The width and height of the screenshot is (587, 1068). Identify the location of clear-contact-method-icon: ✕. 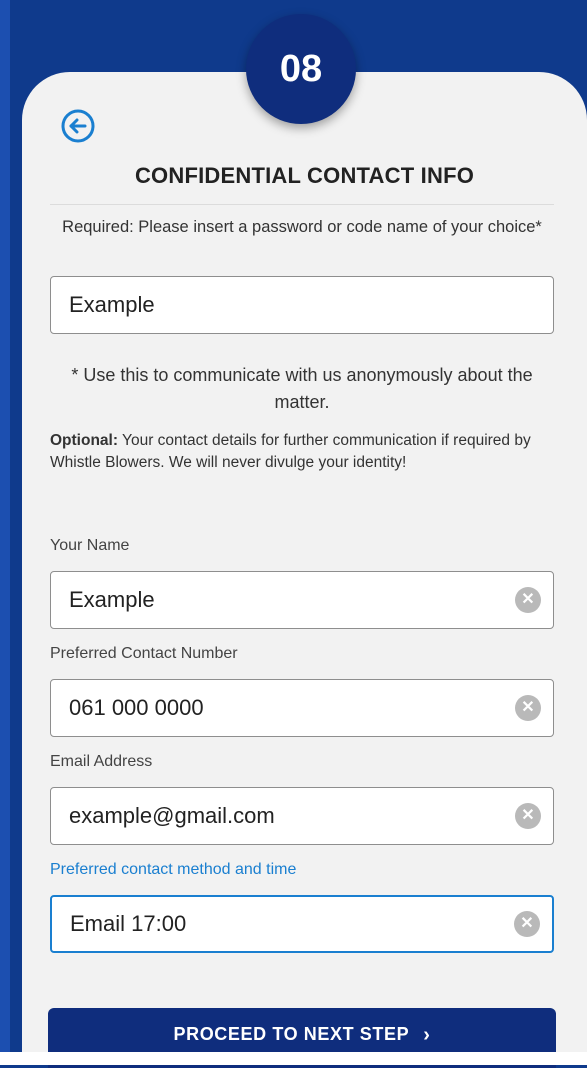
(527, 924).